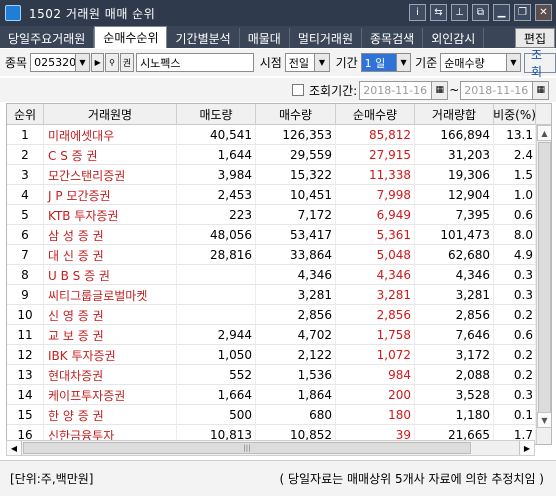 This screenshot has width=556, height=496. Describe the element at coordinates (216, 235) in the screenshot. I see `row-sell-volume: 48,056` at that location.